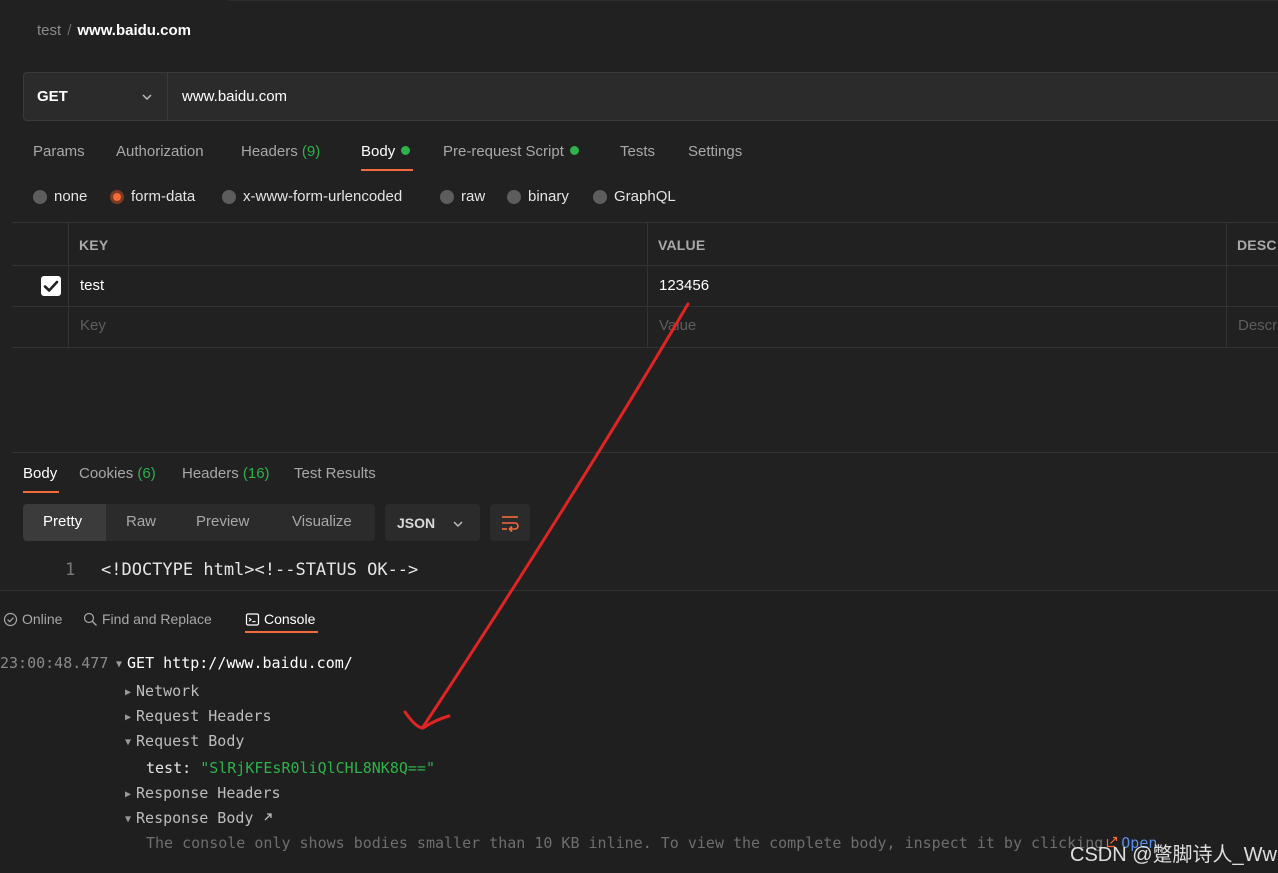  Describe the element at coordinates (71, 196) in the screenshot. I see `radio-label: none` at that location.